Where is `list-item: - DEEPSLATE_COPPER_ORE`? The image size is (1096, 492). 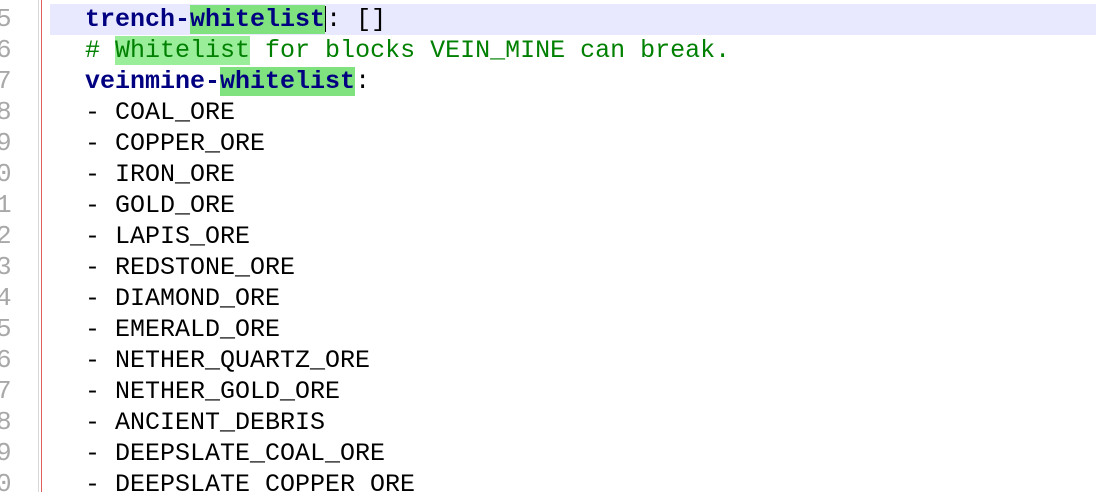 list-item: - DEEPSLATE_COPPER_ORE is located at coordinates (573, 480).